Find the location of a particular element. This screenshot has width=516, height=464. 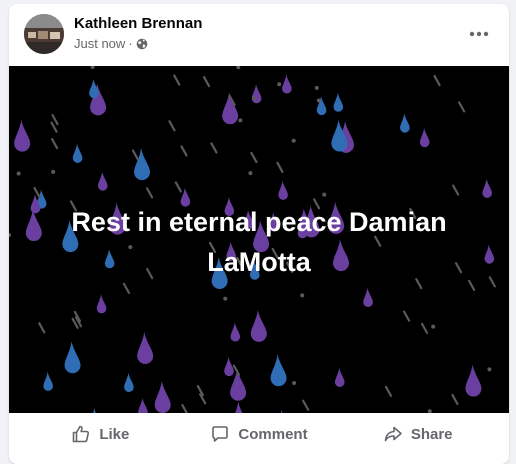

more-options-button is located at coordinates (479, 34).